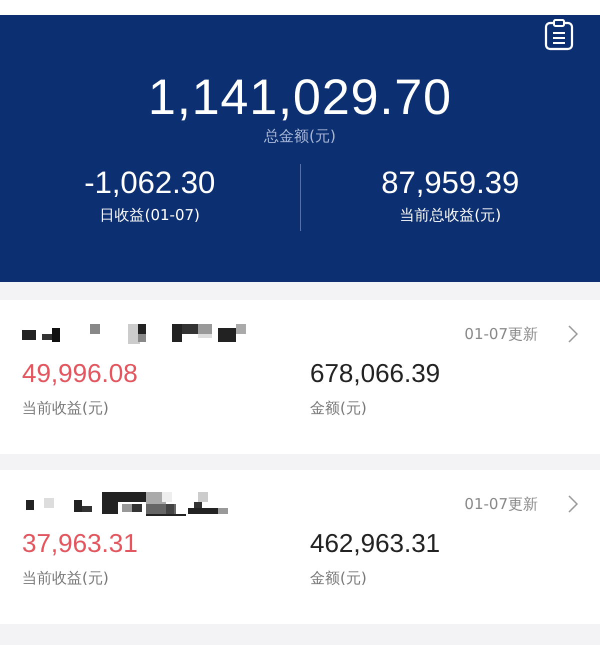 This screenshot has height=645, width=600. Describe the element at coordinates (376, 373) in the screenshot. I see `amount-value: 678,066.39` at that location.